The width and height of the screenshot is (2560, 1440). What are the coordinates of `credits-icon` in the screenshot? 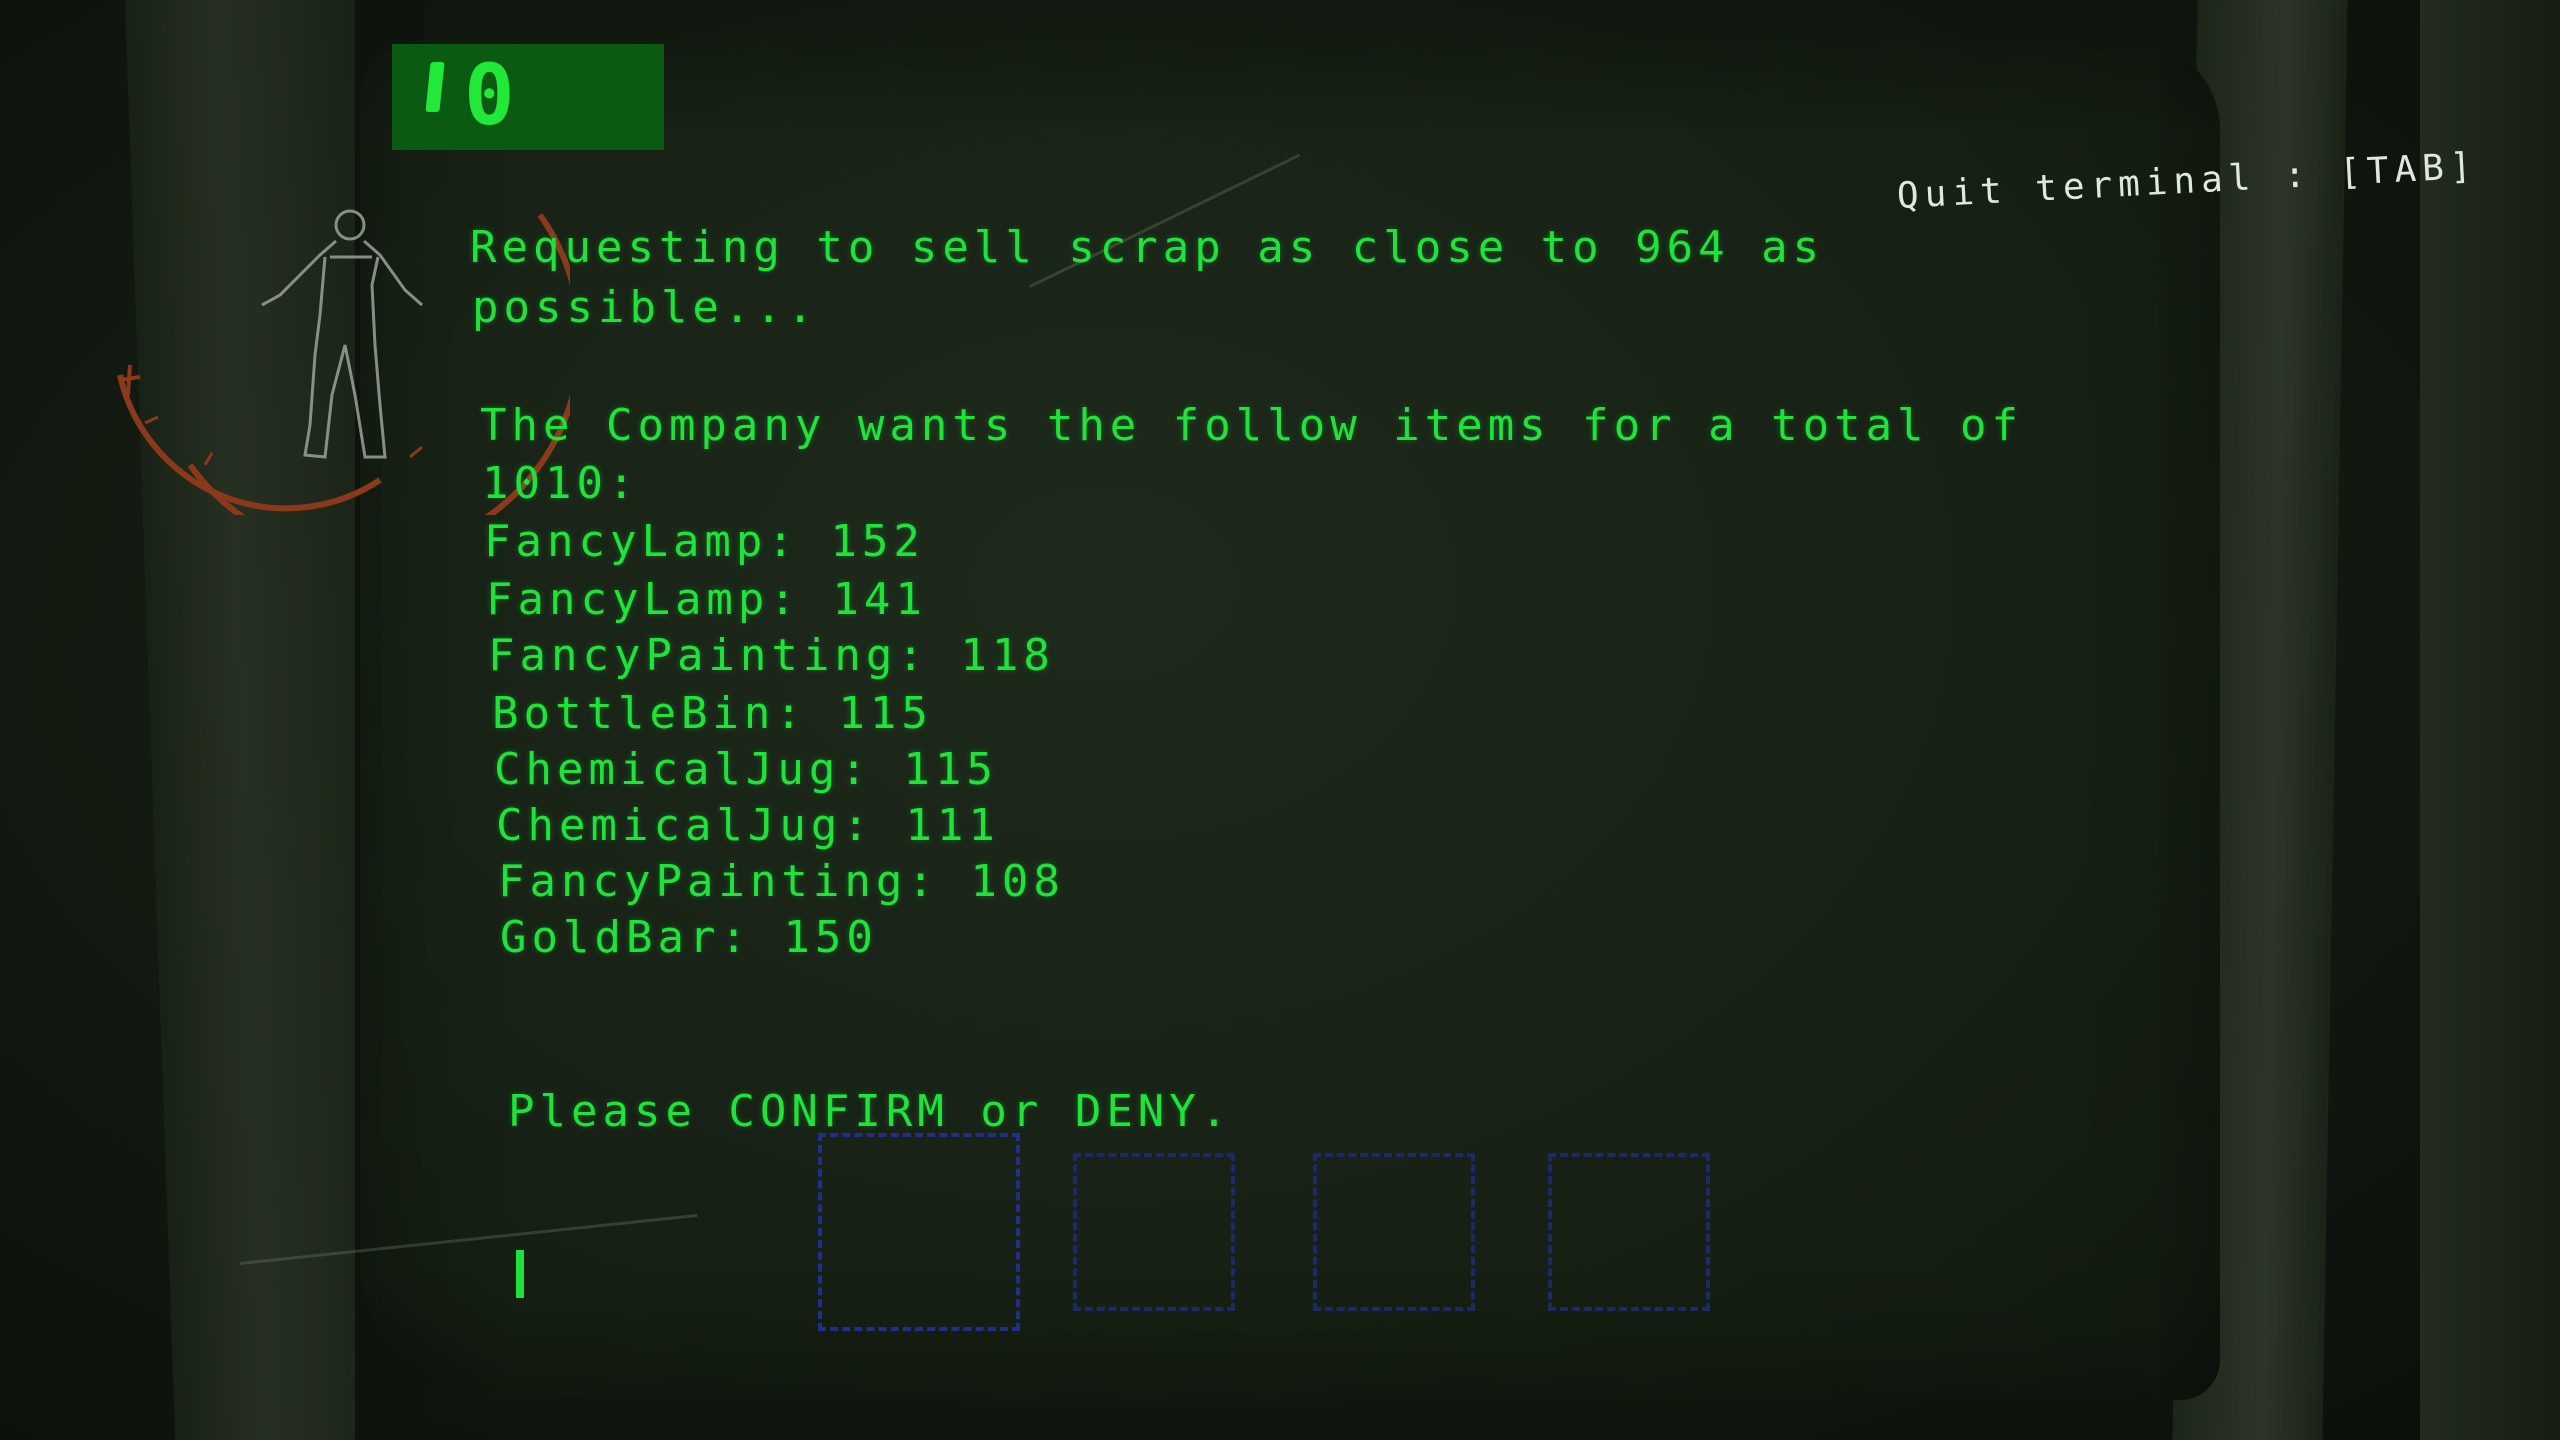 It's located at (435, 87).